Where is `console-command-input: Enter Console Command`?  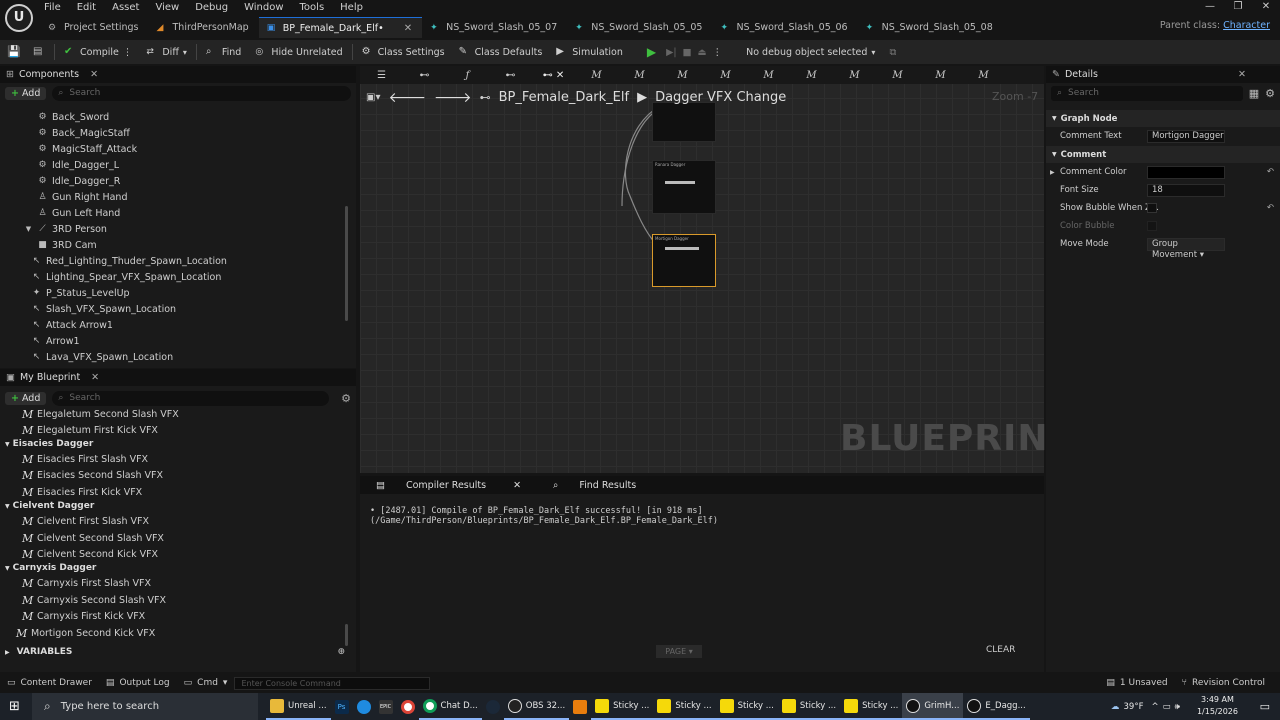
console-command-input: Enter Console Command is located at coordinates (332, 683).